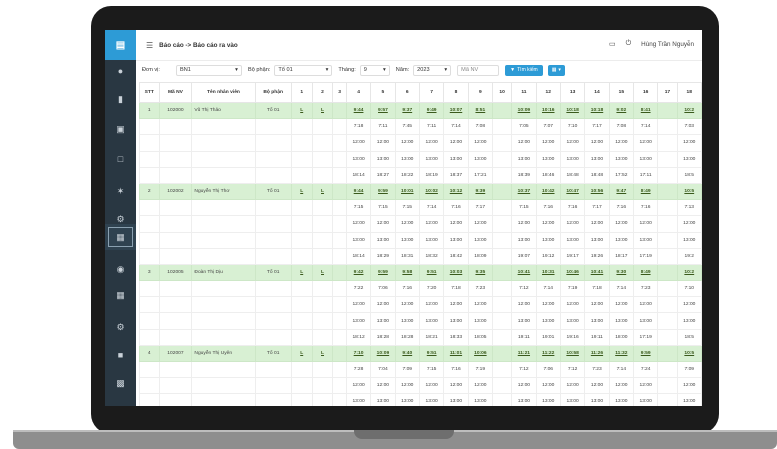  Describe the element at coordinates (572, 110) in the screenshot. I see `time-cell: 10:18` at that location.